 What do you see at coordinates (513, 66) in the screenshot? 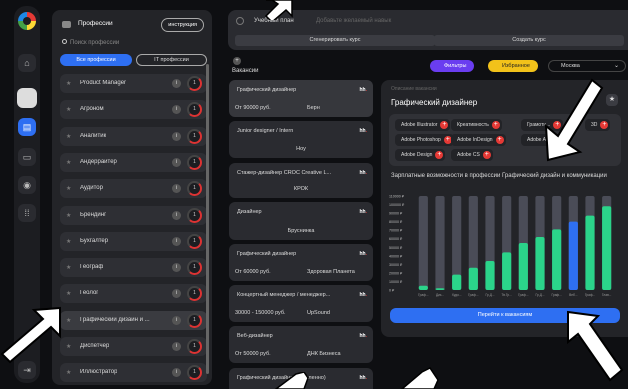
I see `favorites-button: Избранное` at bounding box center [513, 66].